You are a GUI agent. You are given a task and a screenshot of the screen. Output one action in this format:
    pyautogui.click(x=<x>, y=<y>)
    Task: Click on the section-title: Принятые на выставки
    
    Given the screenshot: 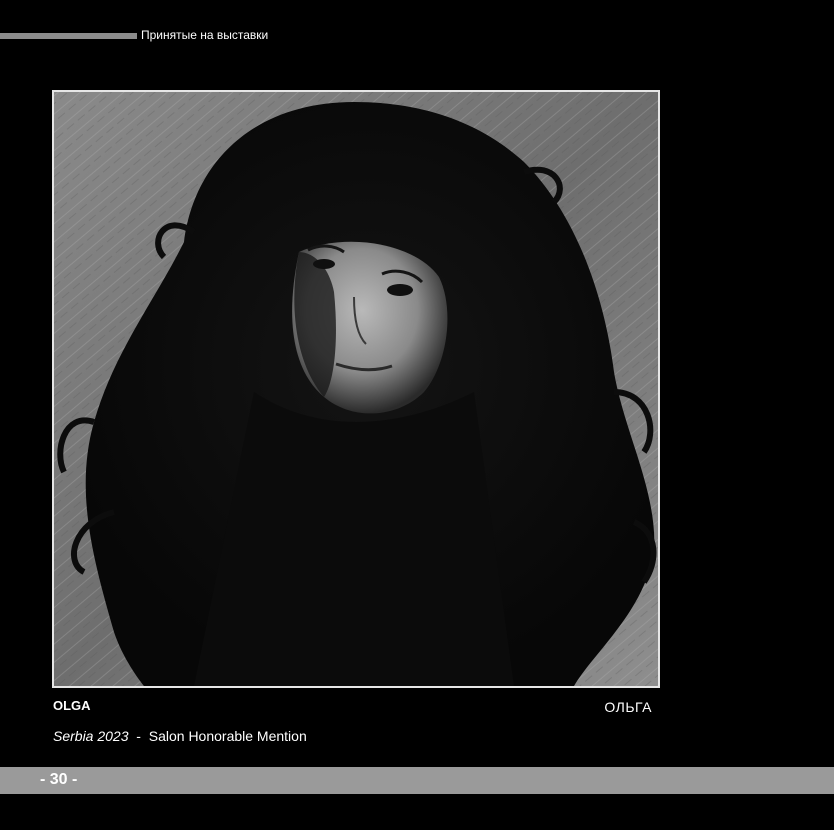 What is the action you would take?
    pyautogui.click(x=205, y=35)
    